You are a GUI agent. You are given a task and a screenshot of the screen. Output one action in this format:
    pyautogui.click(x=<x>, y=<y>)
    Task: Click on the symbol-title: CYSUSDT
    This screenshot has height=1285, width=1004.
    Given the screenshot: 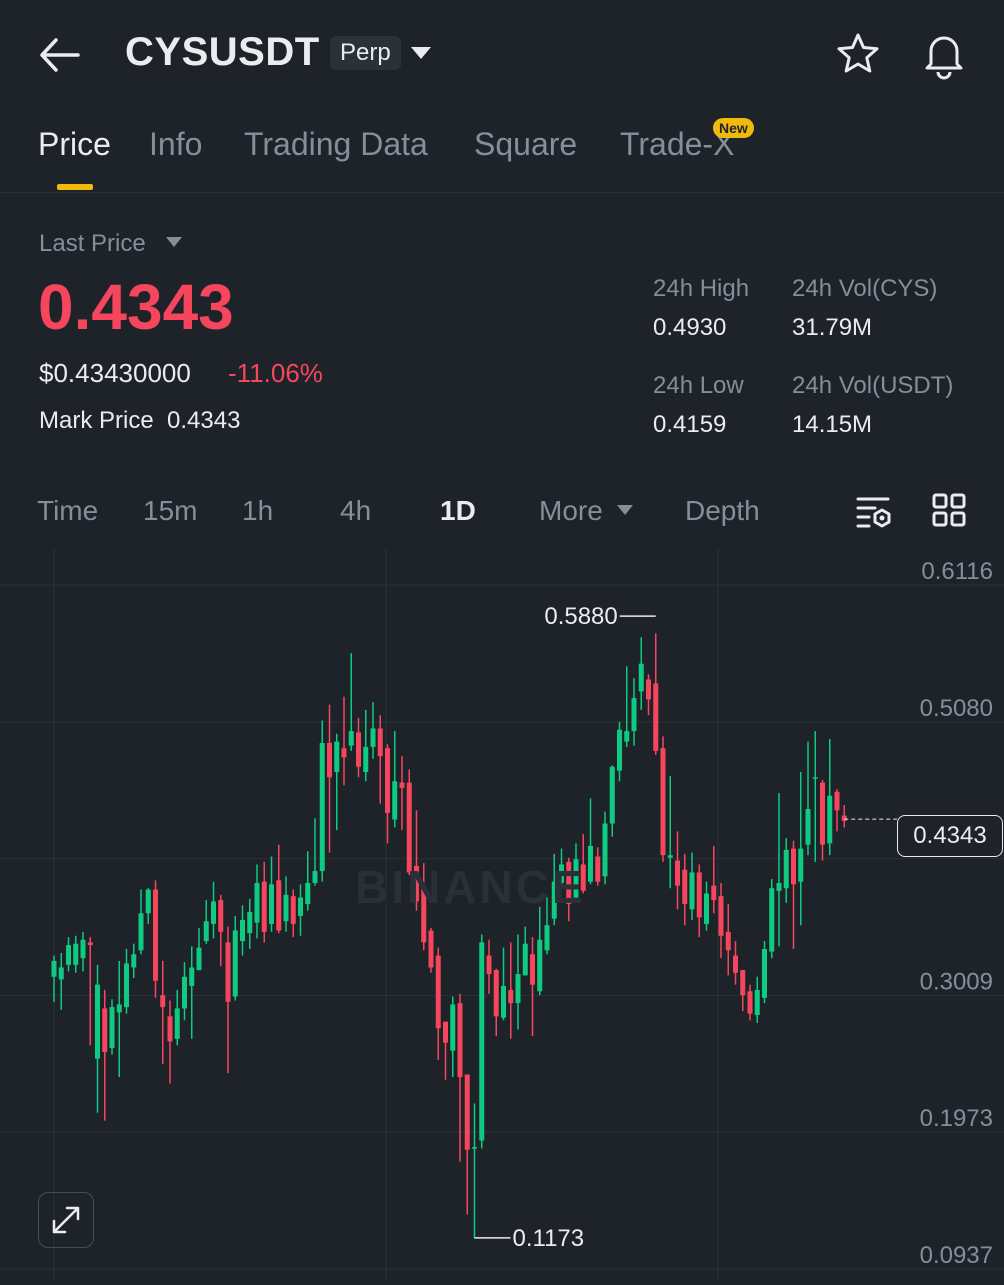 What is the action you would take?
    pyautogui.click(x=222, y=52)
    